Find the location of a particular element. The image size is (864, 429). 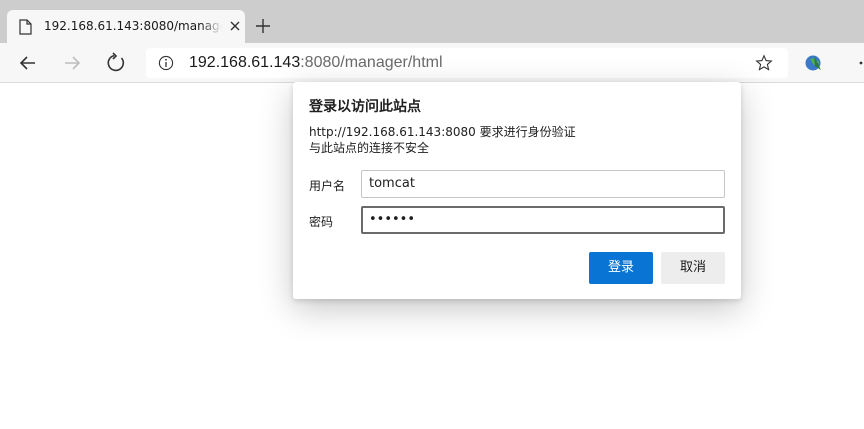

cancel-button: 取消 is located at coordinates (693, 268).